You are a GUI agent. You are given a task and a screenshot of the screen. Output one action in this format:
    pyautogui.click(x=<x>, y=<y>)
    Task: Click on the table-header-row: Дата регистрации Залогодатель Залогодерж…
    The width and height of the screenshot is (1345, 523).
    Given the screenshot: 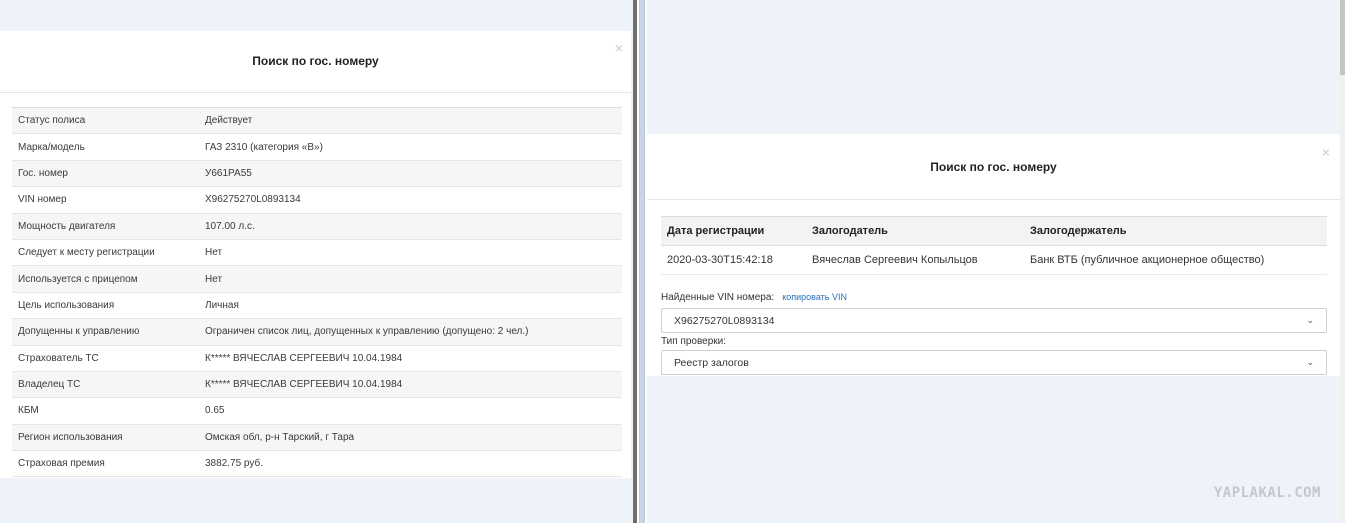 What is the action you would take?
    pyautogui.click(x=994, y=231)
    